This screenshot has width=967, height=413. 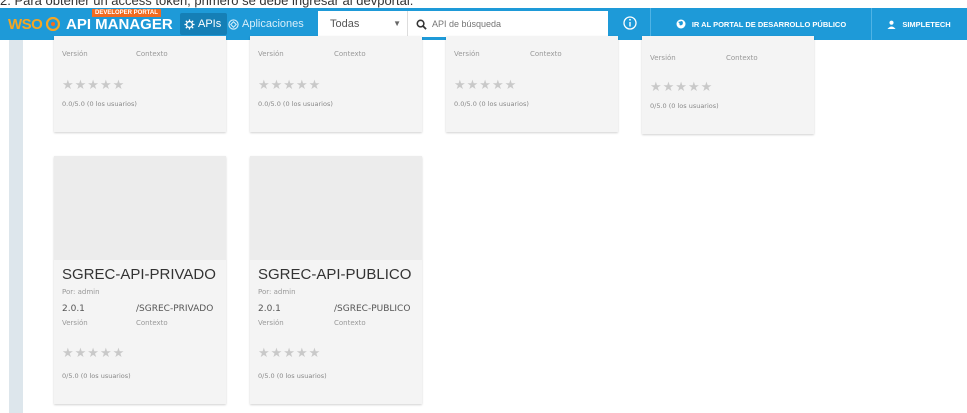 What do you see at coordinates (175, 309) in the screenshot?
I see `api-context: /SGREC-PRIVADO` at bounding box center [175, 309].